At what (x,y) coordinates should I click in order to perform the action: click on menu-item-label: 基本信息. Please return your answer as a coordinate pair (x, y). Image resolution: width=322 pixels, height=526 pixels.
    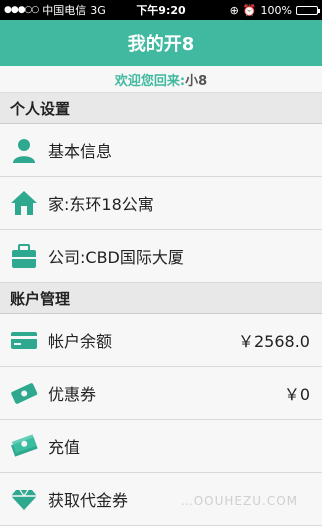
    Looking at the image, I should click on (80, 151).